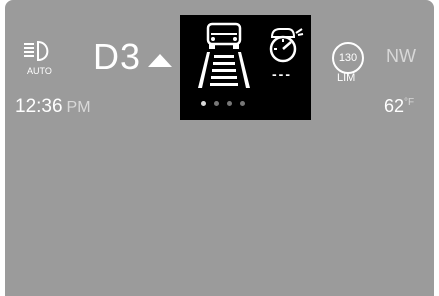 Image resolution: width=439 pixels, height=296 pixels. I want to click on headlight-mode-label: AUTO, so click(39, 71).